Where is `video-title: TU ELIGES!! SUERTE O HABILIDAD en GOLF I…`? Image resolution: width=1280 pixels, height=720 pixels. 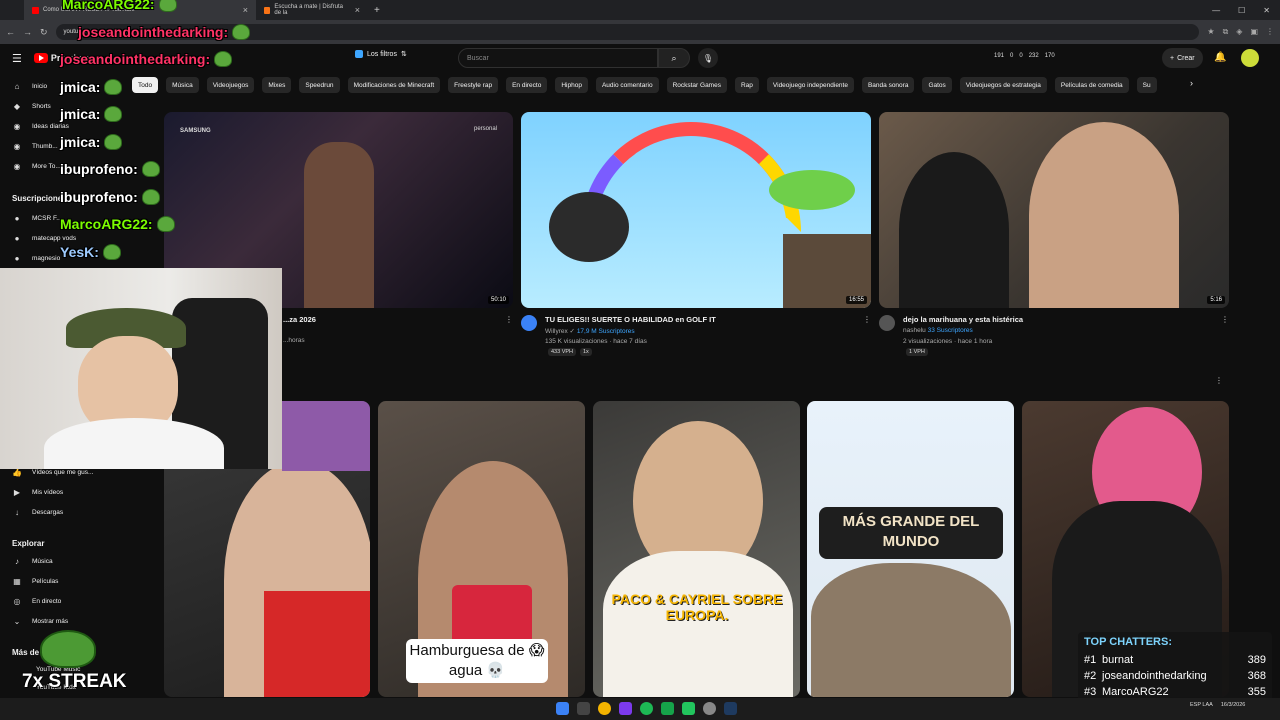 video-title: TU ELIGES!! SUERTE O HABILIDAD en GOLF I… is located at coordinates (630, 319).